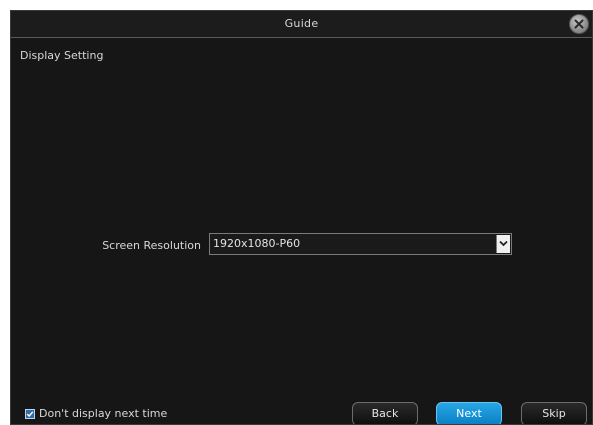 This screenshot has width=593, height=425. What do you see at coordinates (257, 243) in the screenshot?
I see `screen-resolution-value: 1920x1080-P60` at bounding box center [257, 243].